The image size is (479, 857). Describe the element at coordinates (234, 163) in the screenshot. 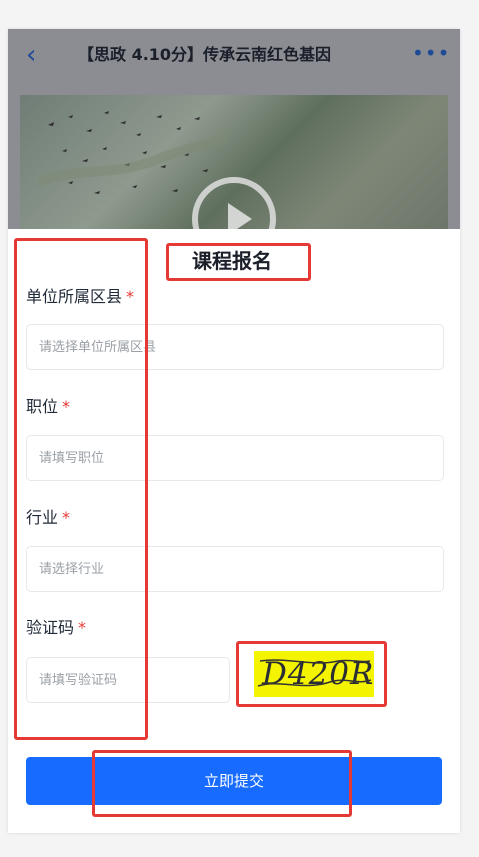

I see `video-preview` at that location.